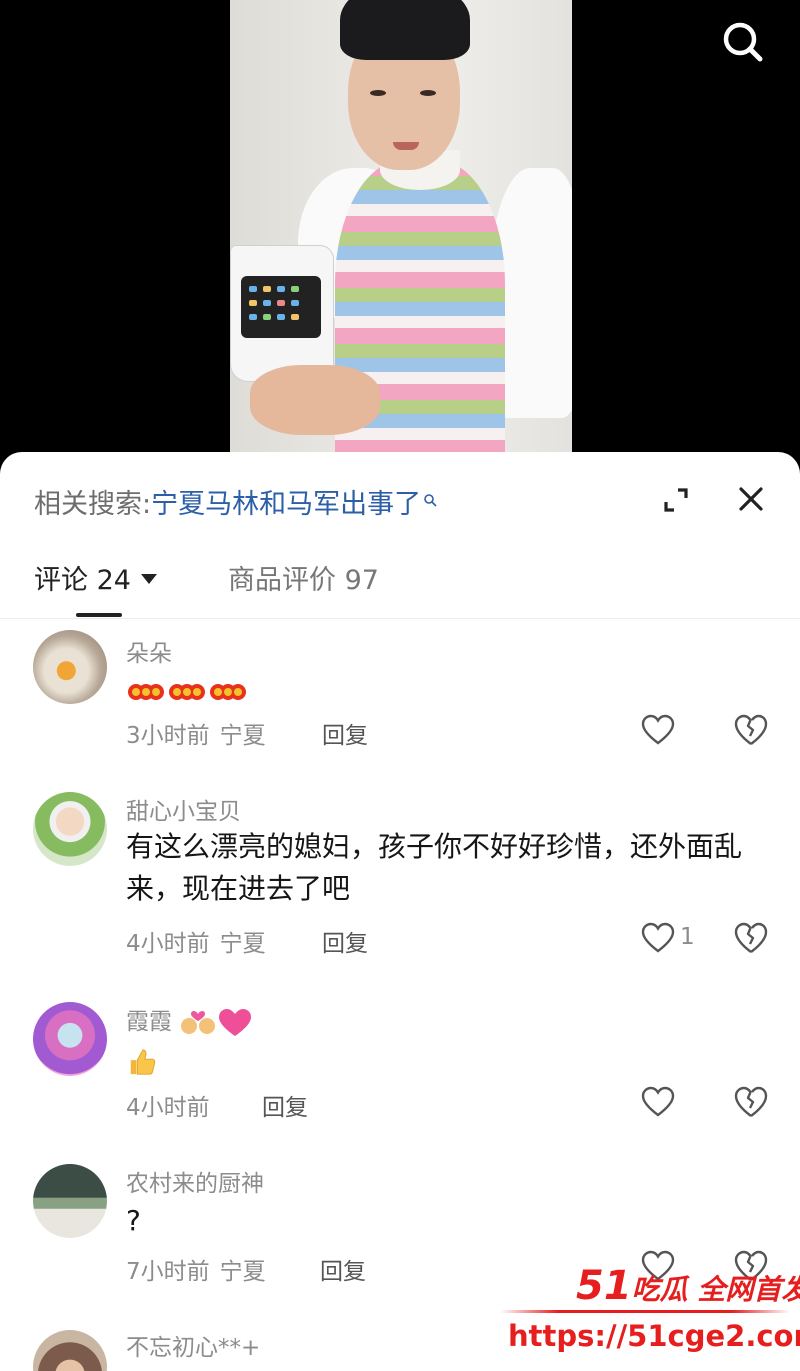  I want to click on watermark-number: 51, so click(604, 1286).